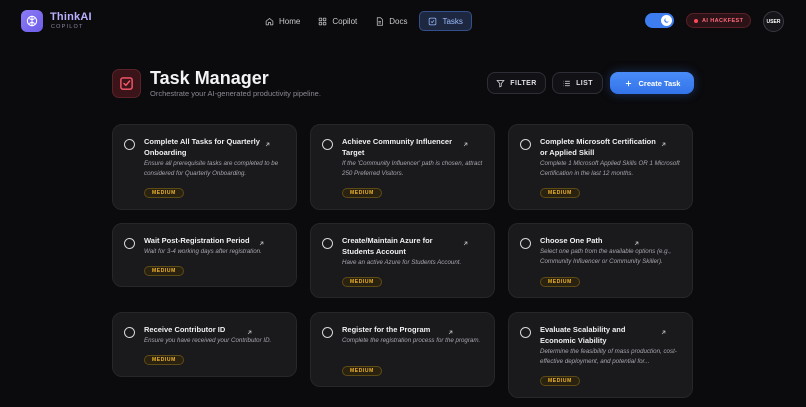  Describe the element at coordinates (323, 21) in the screenshot. I see `grid-icon` at that location.